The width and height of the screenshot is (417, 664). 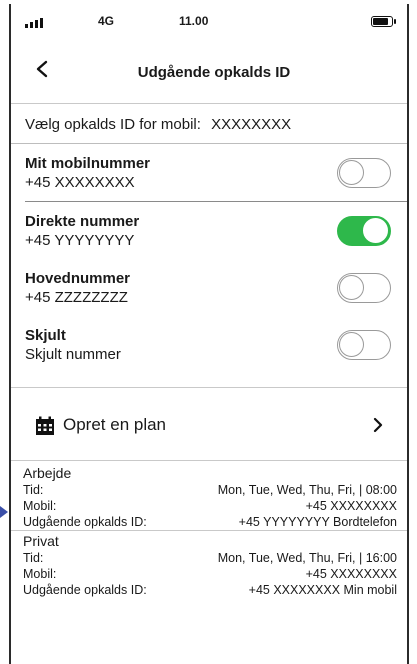 I want to click on page-title: Udgående opkalds ID, so click(x=214, y=72).